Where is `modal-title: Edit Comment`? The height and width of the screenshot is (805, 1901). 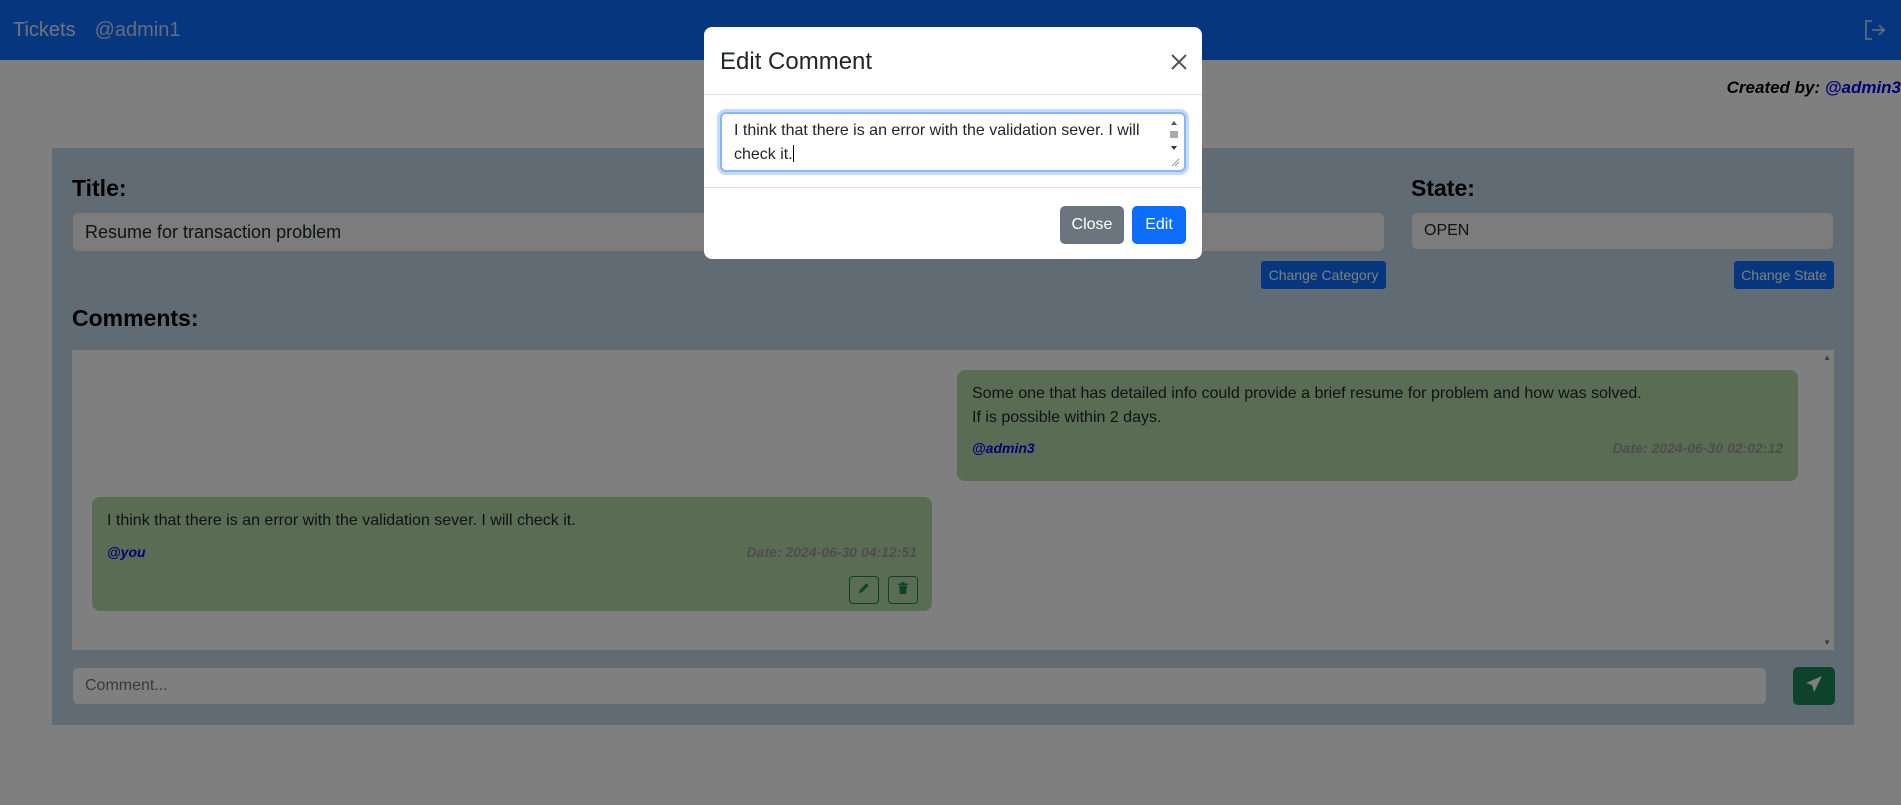 modal-title: Edit Comment is located at coordinates (796, 61).